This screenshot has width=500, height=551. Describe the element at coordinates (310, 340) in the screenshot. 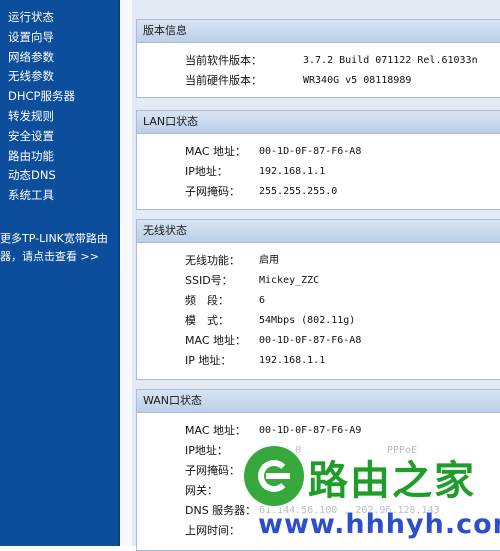

I see `wireless-mac-value: 00-1D-0F-87-F6-A8` at that location.